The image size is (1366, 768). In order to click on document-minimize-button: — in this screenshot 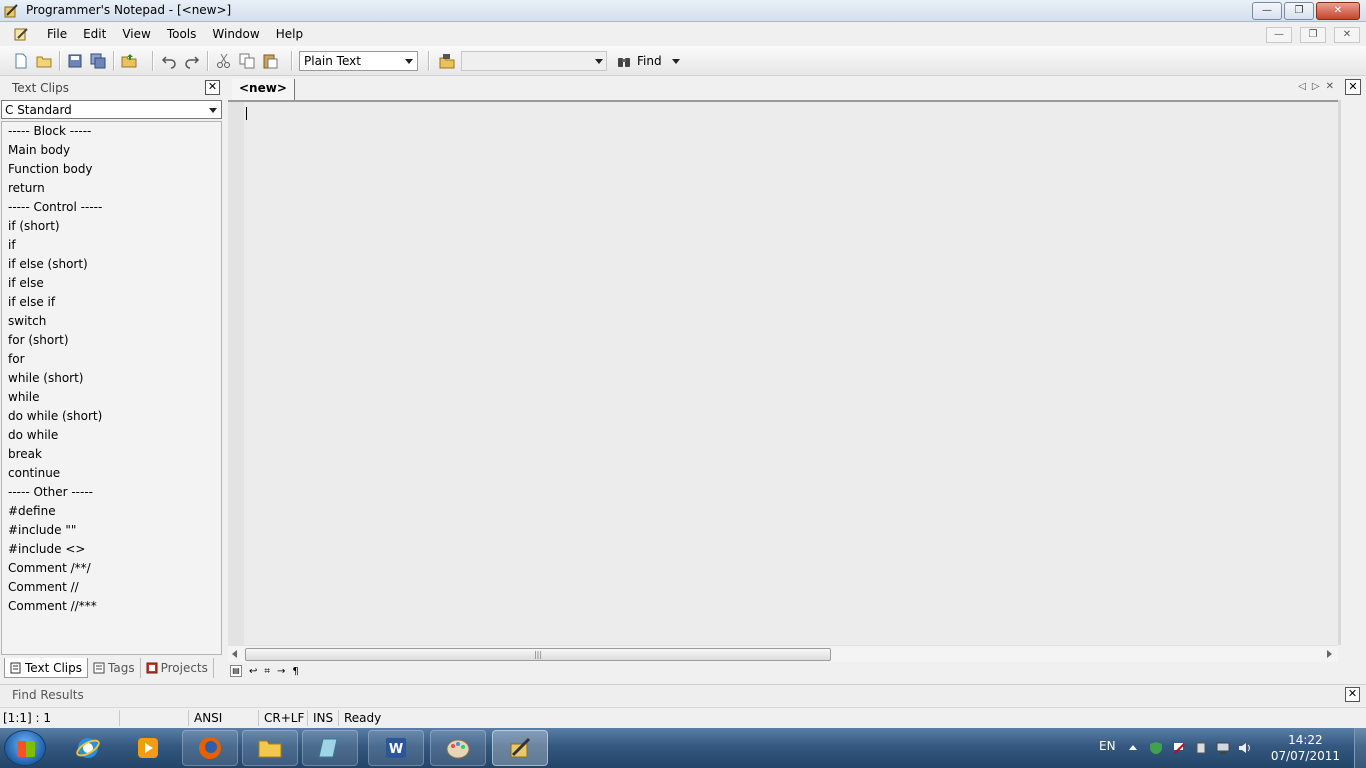, I will do `click(1279, 35)`.